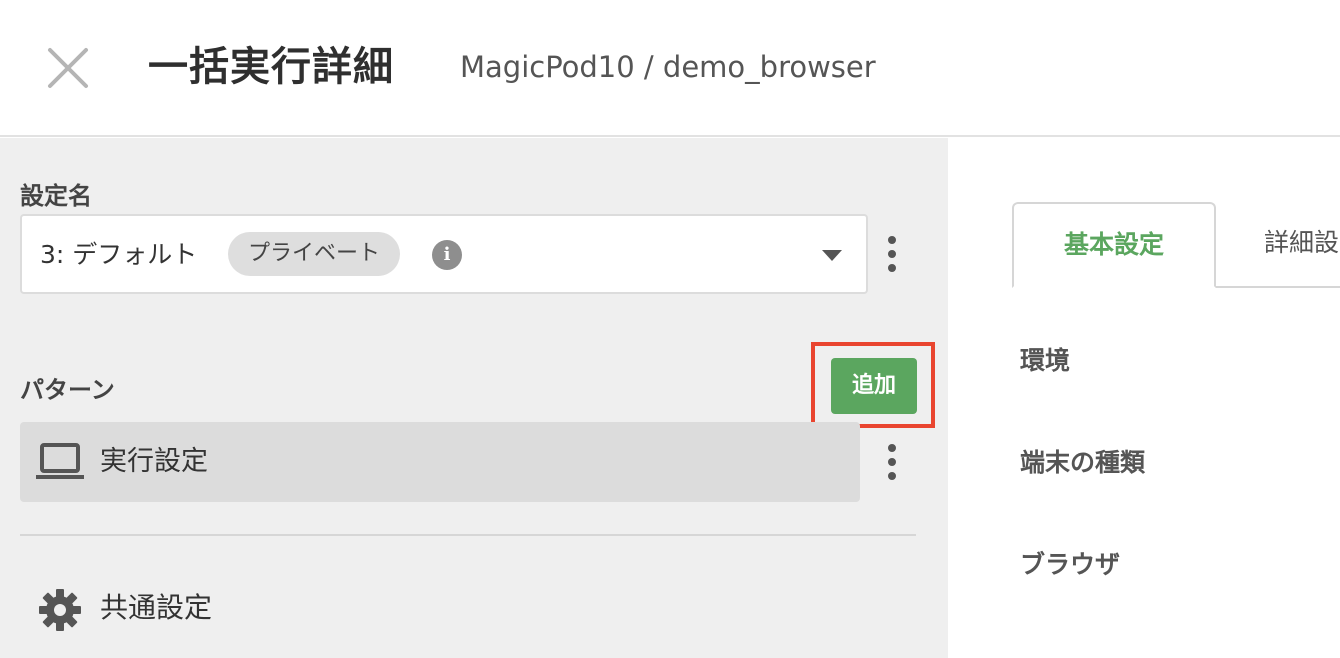  I want to click on close-icon, so click(68, 68).